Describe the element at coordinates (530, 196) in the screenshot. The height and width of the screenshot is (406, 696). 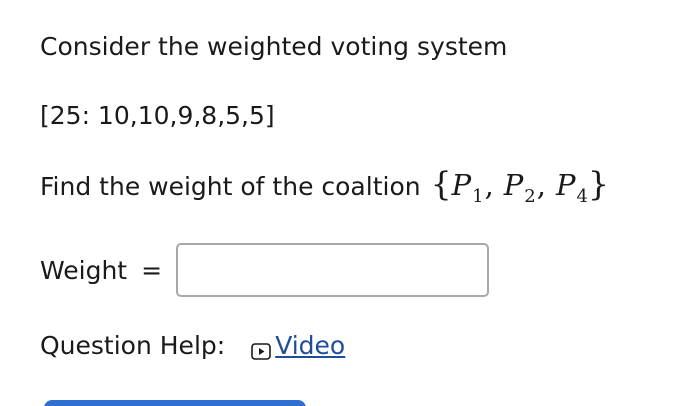
I see `player-subscript: 2` at that location.